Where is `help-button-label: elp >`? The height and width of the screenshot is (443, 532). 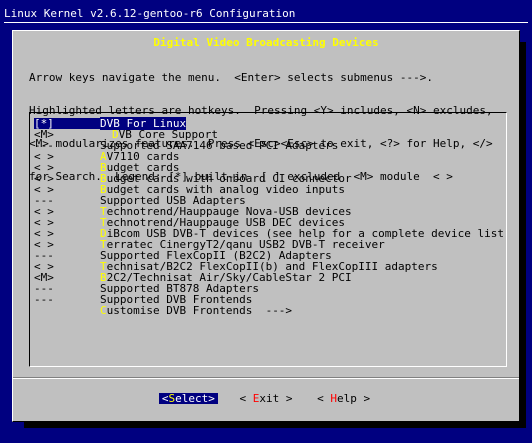
help-button-label: elp > is located at coordinates (354, 398).